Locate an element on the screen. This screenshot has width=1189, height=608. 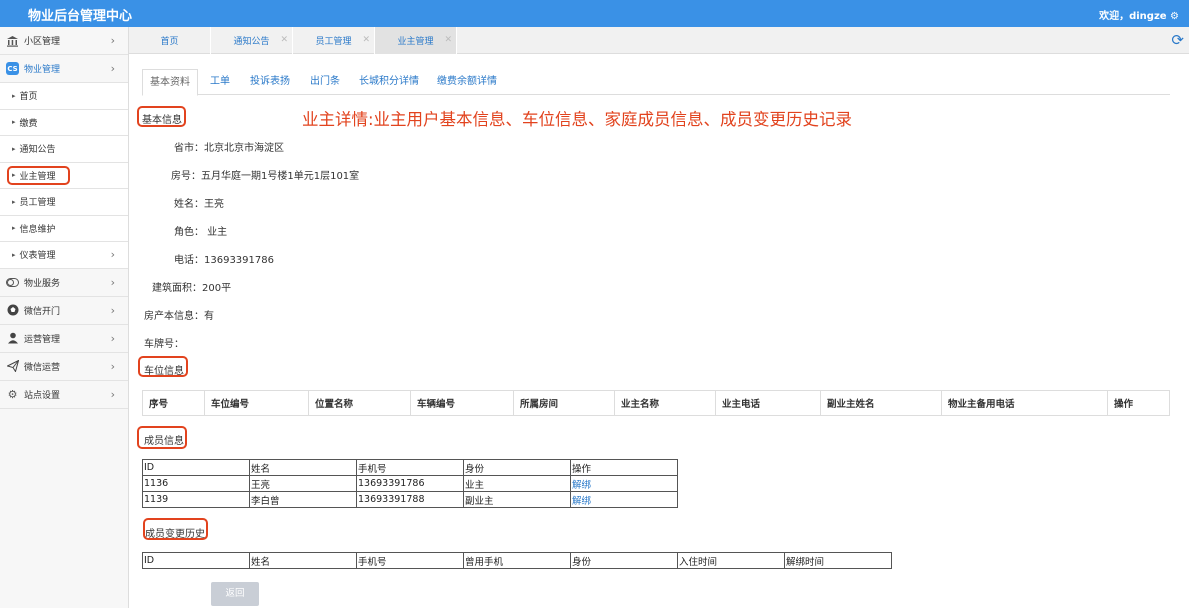
highlight-parking is located at coordinates (163, 366).